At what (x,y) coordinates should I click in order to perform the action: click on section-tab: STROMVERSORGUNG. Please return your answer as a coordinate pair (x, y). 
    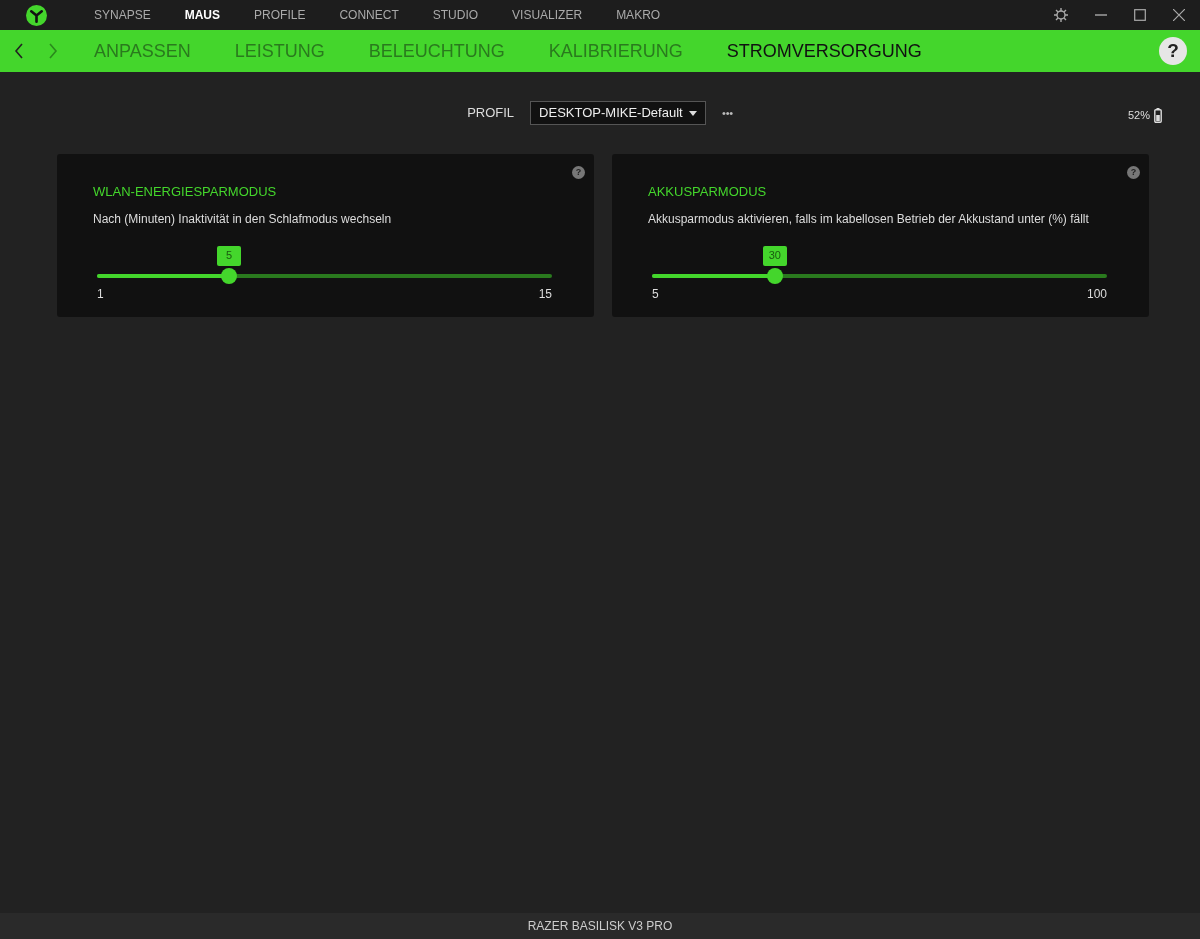
    Looking at the image, I should click on (824, 51).